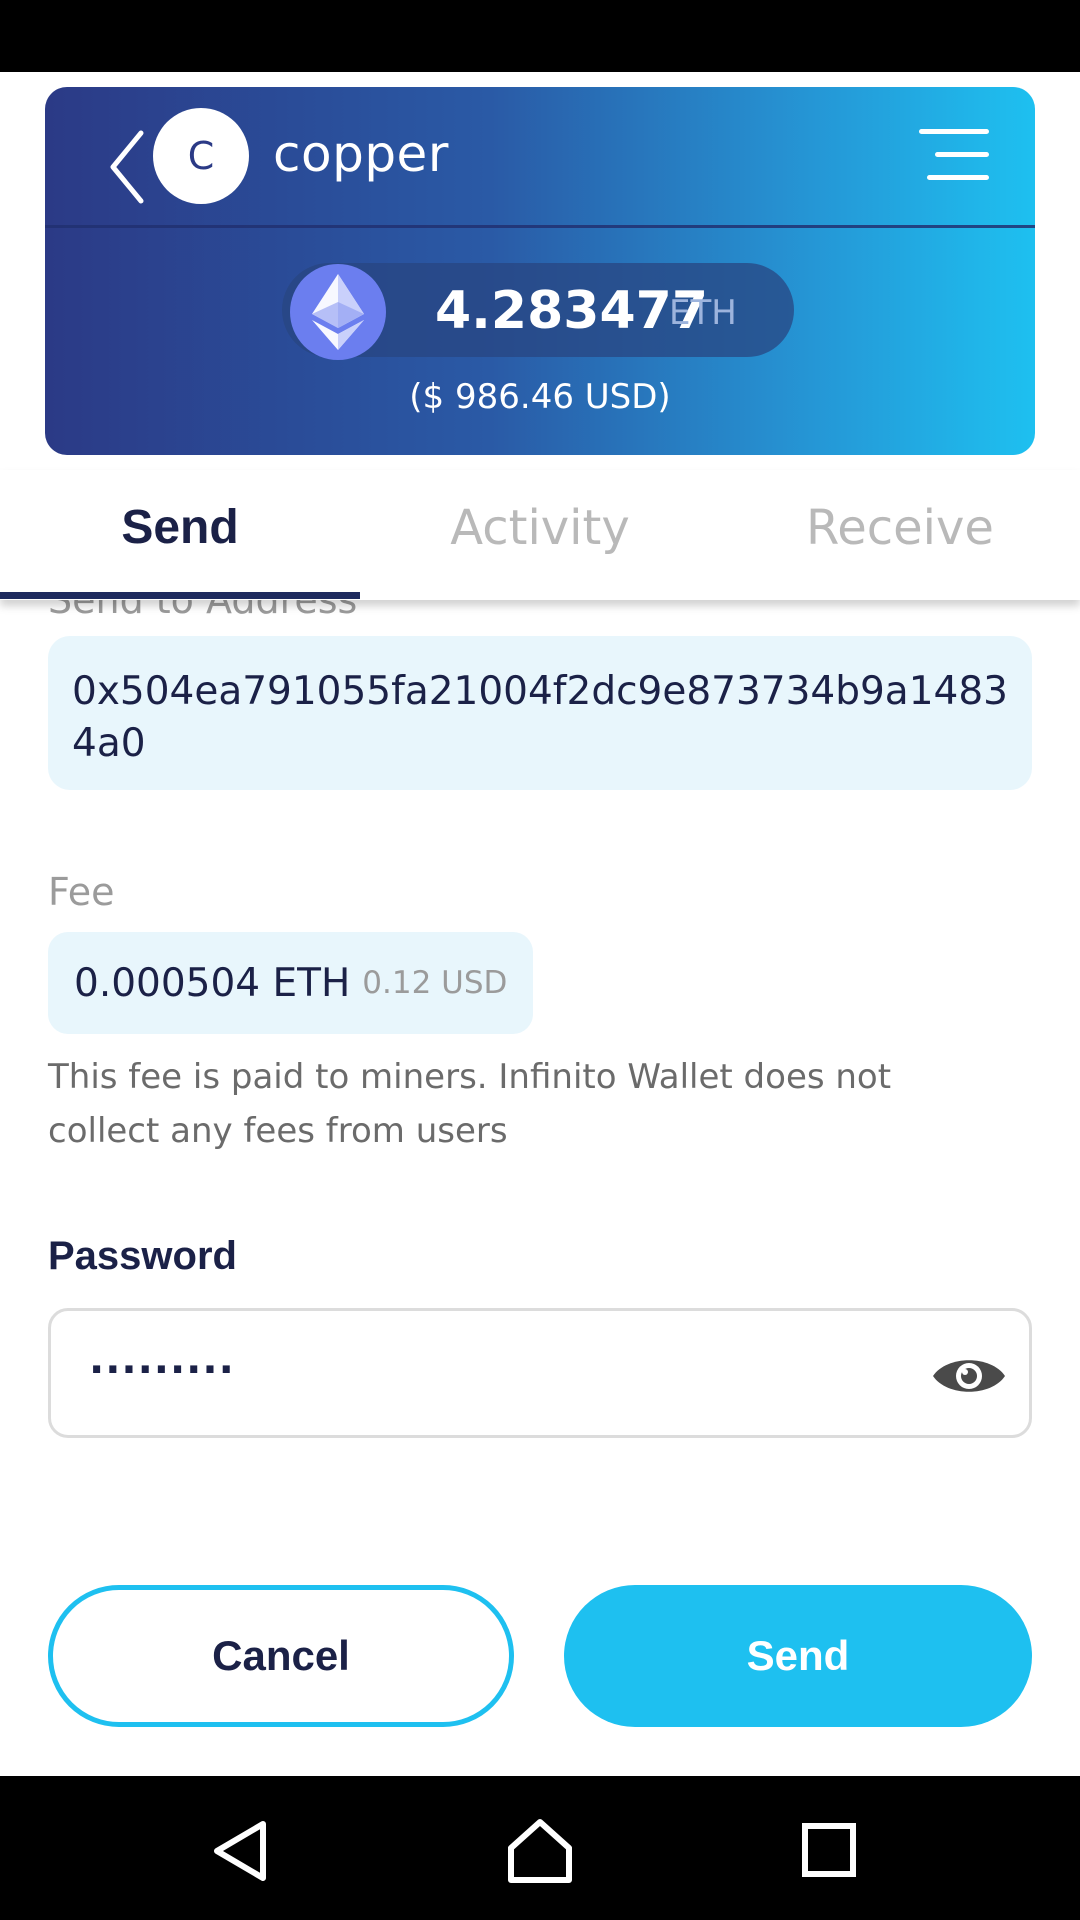 The height and width of the screenshot is (1920, 1080). What do you see at coordinates (951, 157) in the screenshot?
I see `menu-button` at bounding box center [951, 157].